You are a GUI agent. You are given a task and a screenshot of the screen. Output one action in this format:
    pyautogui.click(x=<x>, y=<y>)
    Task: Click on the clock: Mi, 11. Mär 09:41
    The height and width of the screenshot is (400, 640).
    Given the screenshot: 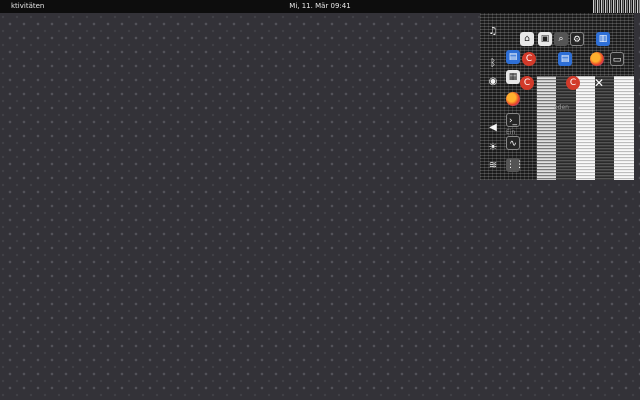 What is the action you would take?
    pyautogui.click(x=320, y=6)
    